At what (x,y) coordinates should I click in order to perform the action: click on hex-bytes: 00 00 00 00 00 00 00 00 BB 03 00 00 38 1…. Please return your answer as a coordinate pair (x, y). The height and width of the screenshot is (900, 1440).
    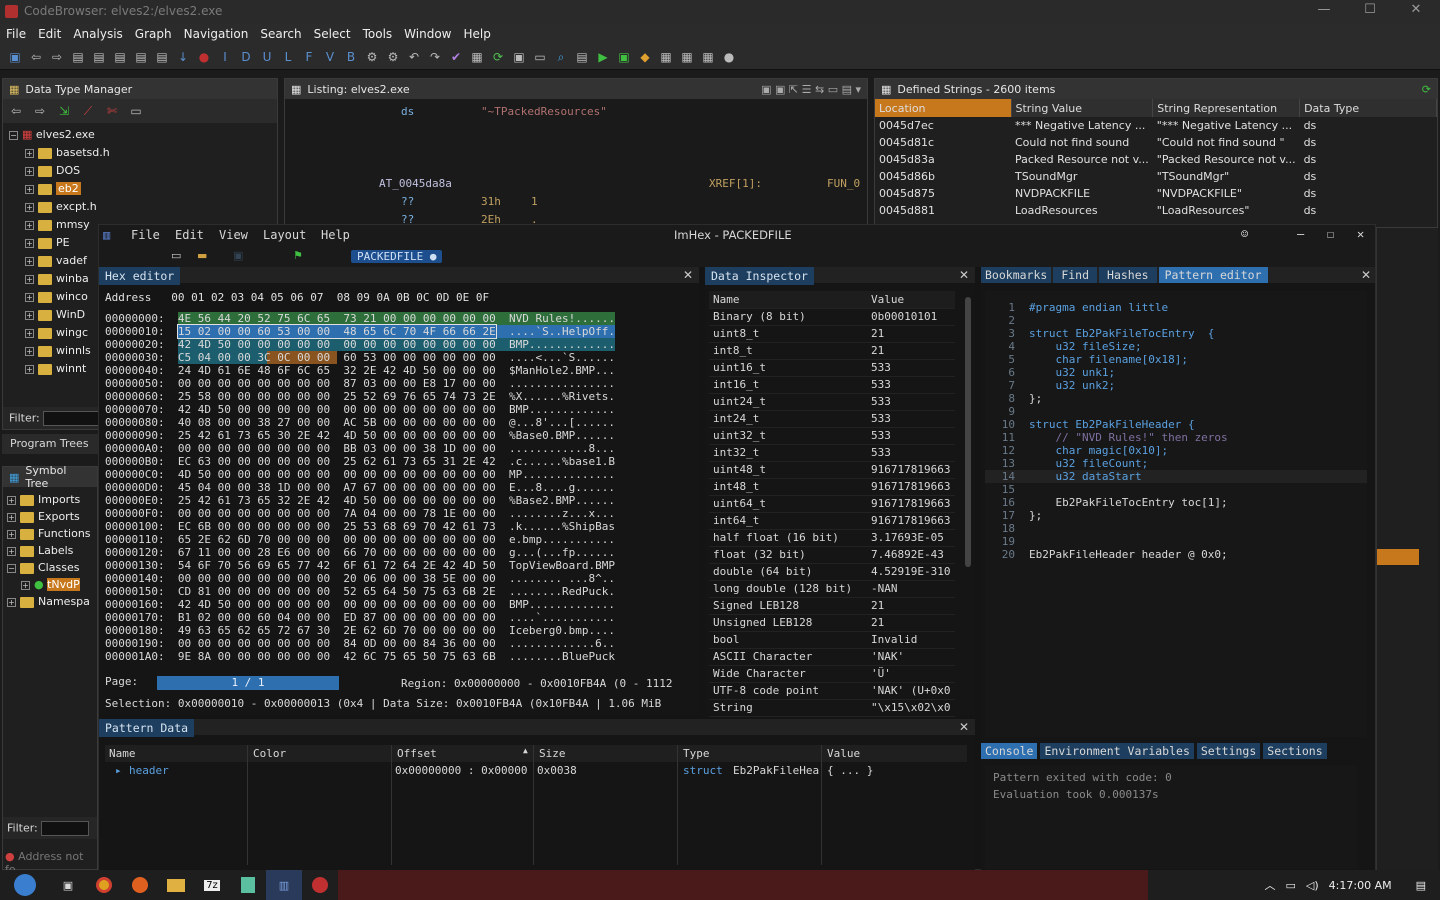
    Looking at the image, I should click on (337, 448).